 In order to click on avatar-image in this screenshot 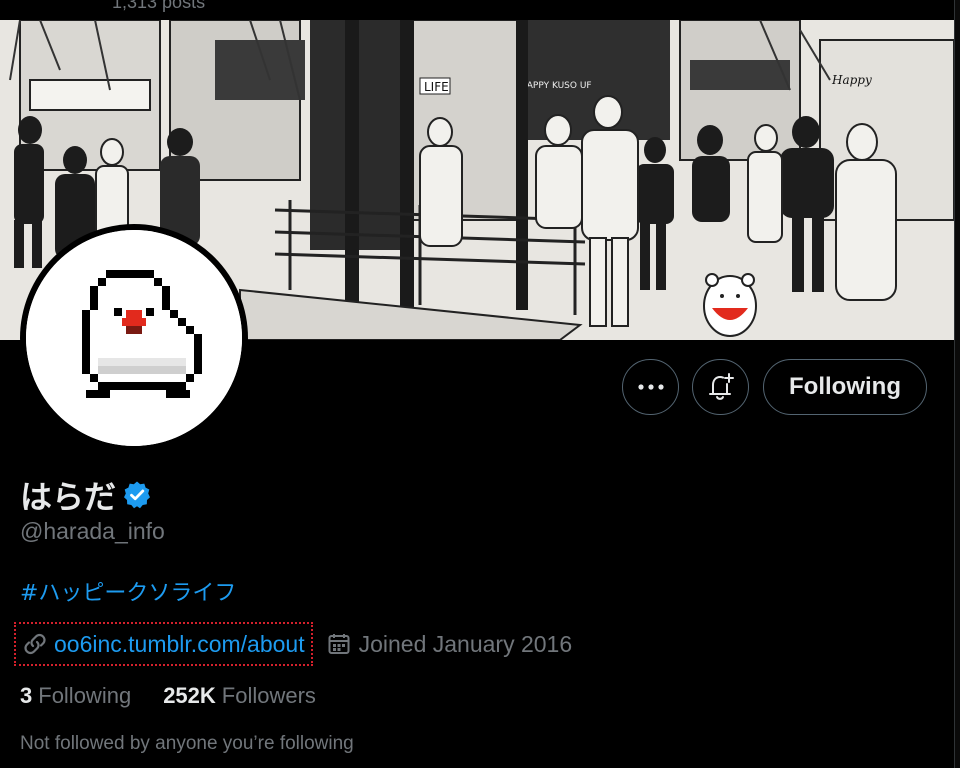, I will do `click(134, 338)`.